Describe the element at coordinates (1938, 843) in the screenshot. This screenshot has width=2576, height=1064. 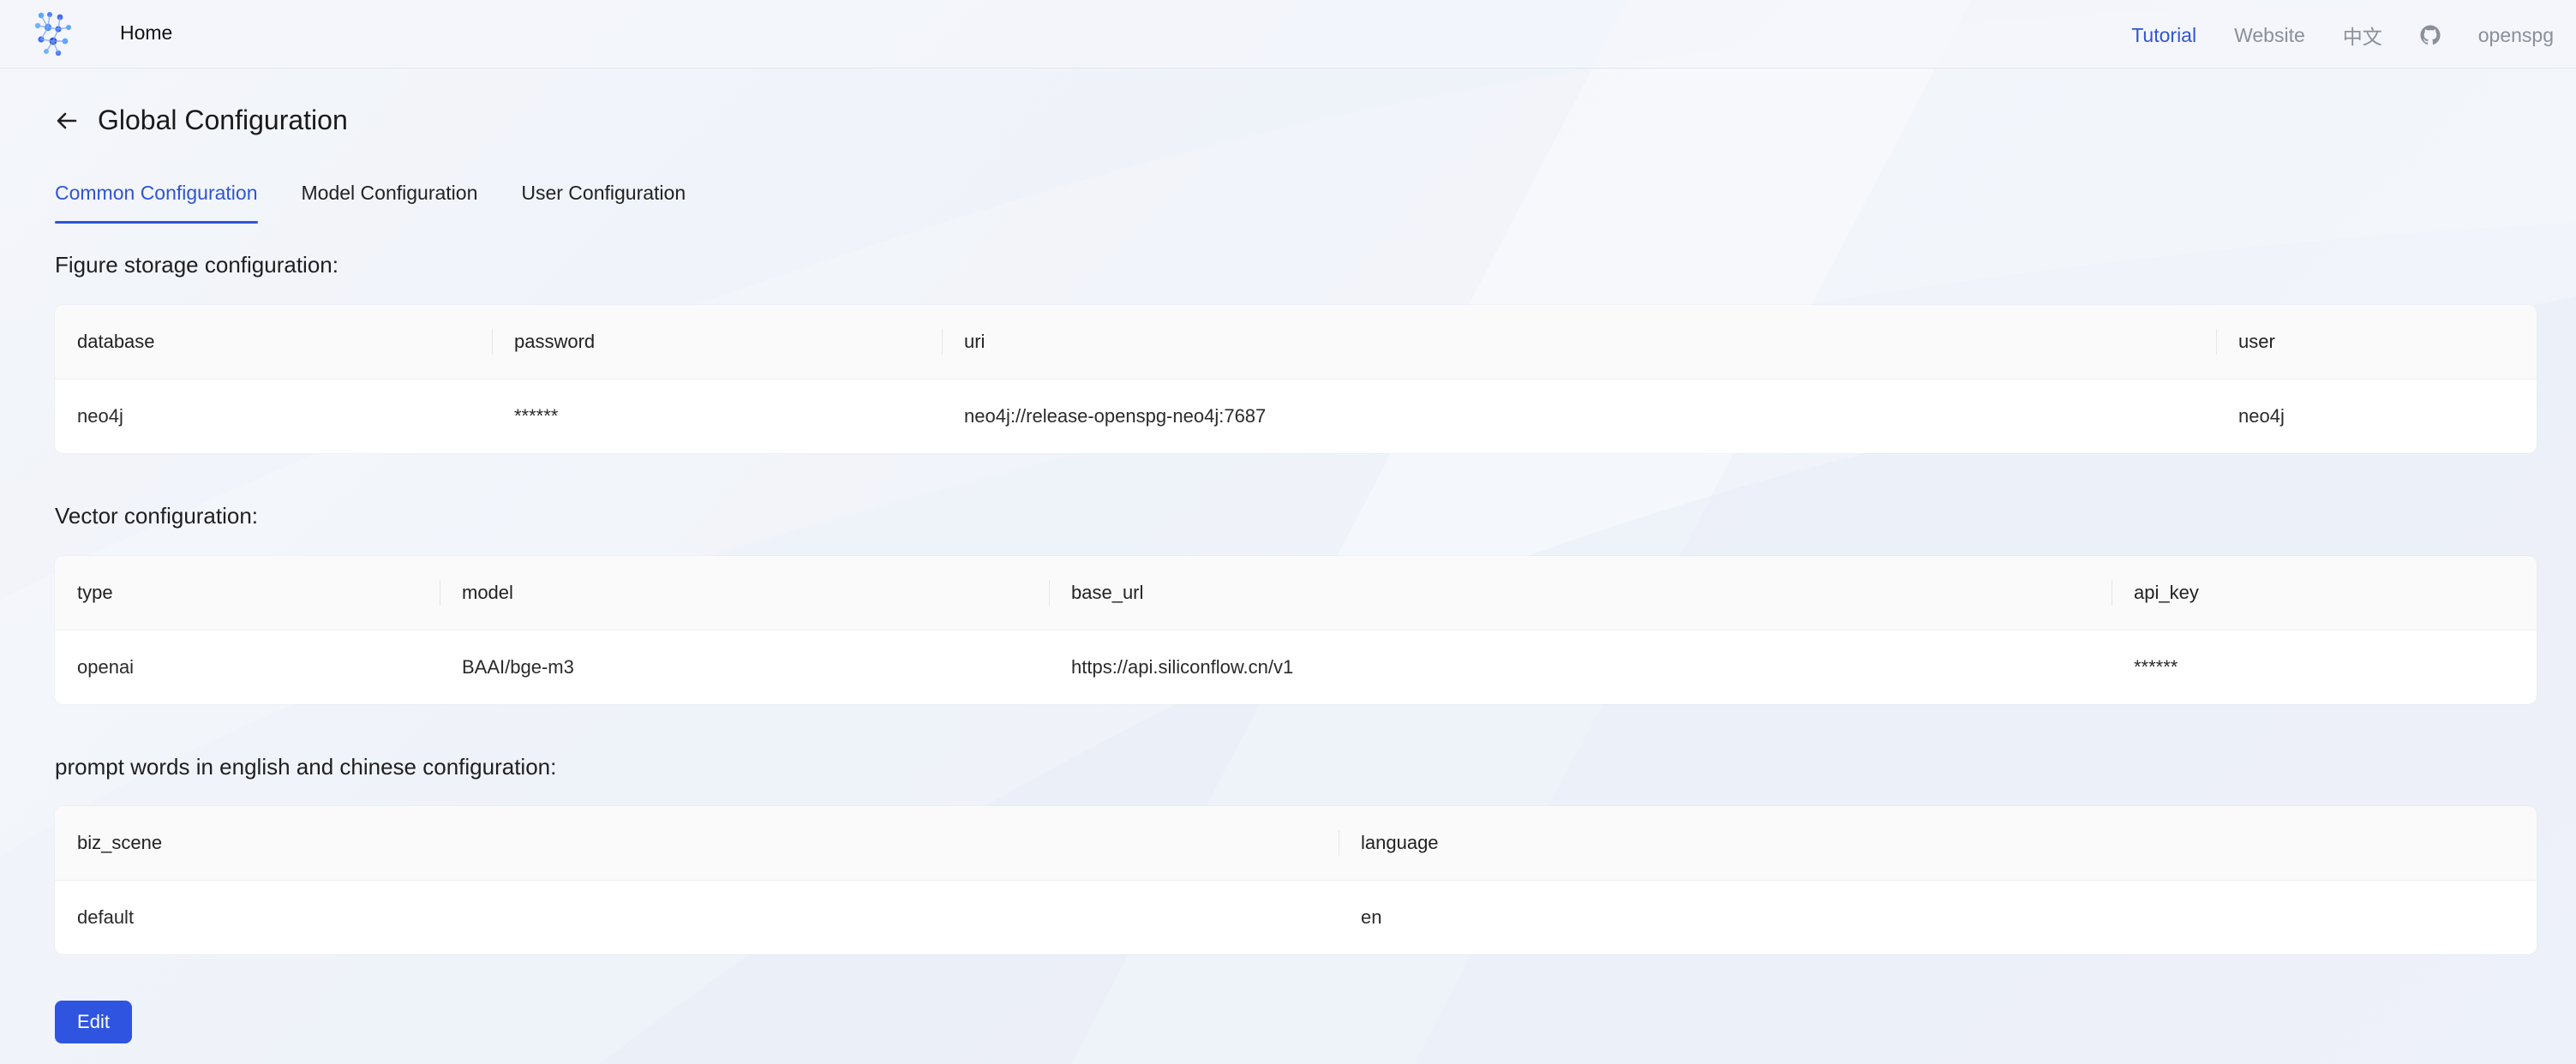
I see `column-header: language` at that location.